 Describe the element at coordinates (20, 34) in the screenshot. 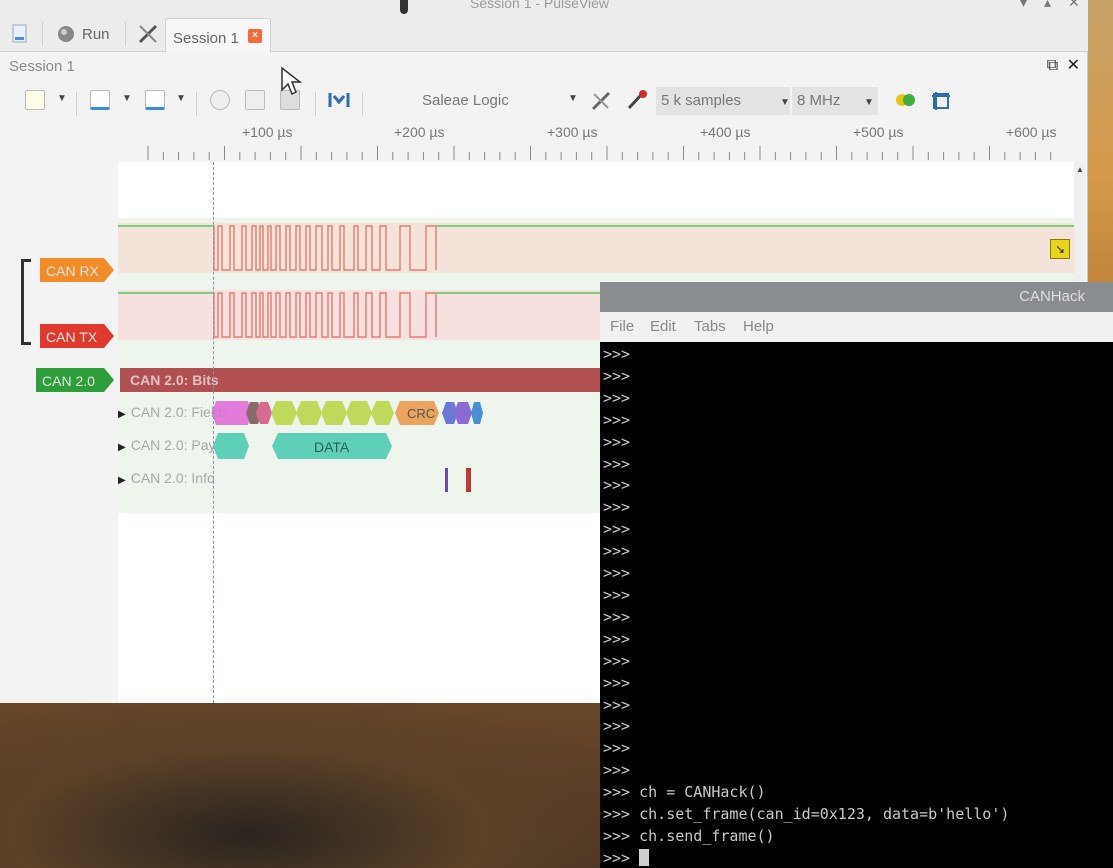

I see `new-session-button` at that location.